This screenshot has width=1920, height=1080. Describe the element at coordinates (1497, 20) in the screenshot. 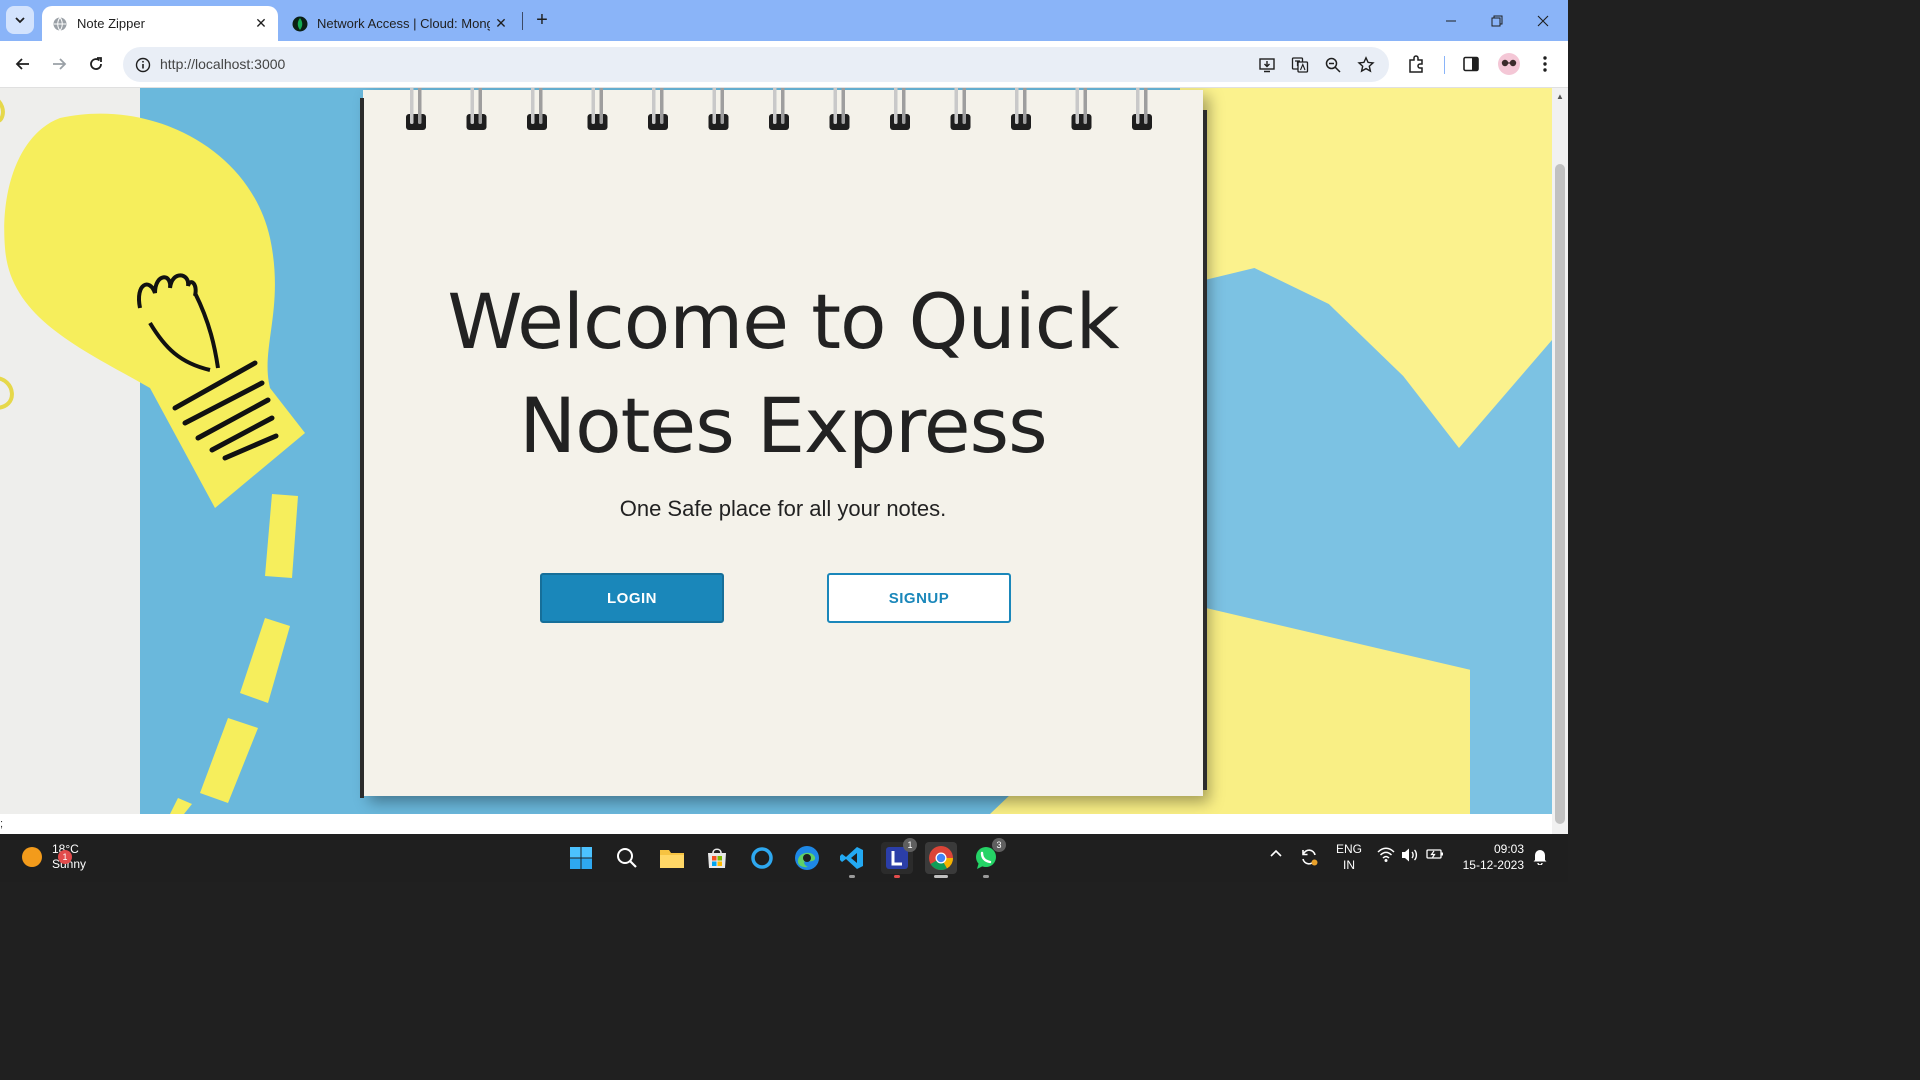

I see `restore-button` at that location.